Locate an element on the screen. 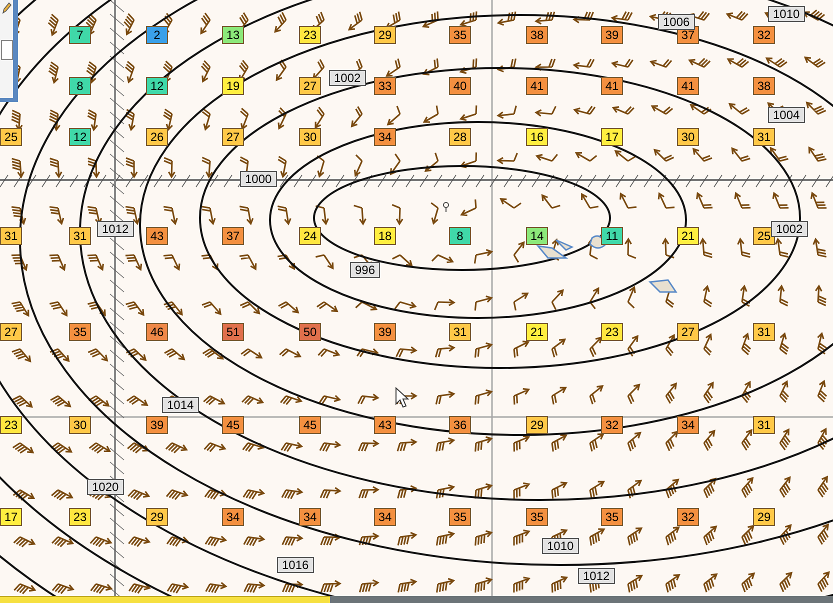 The image size is (833, 603). isobar-label: 1006 is located at coordinates (676, 22).